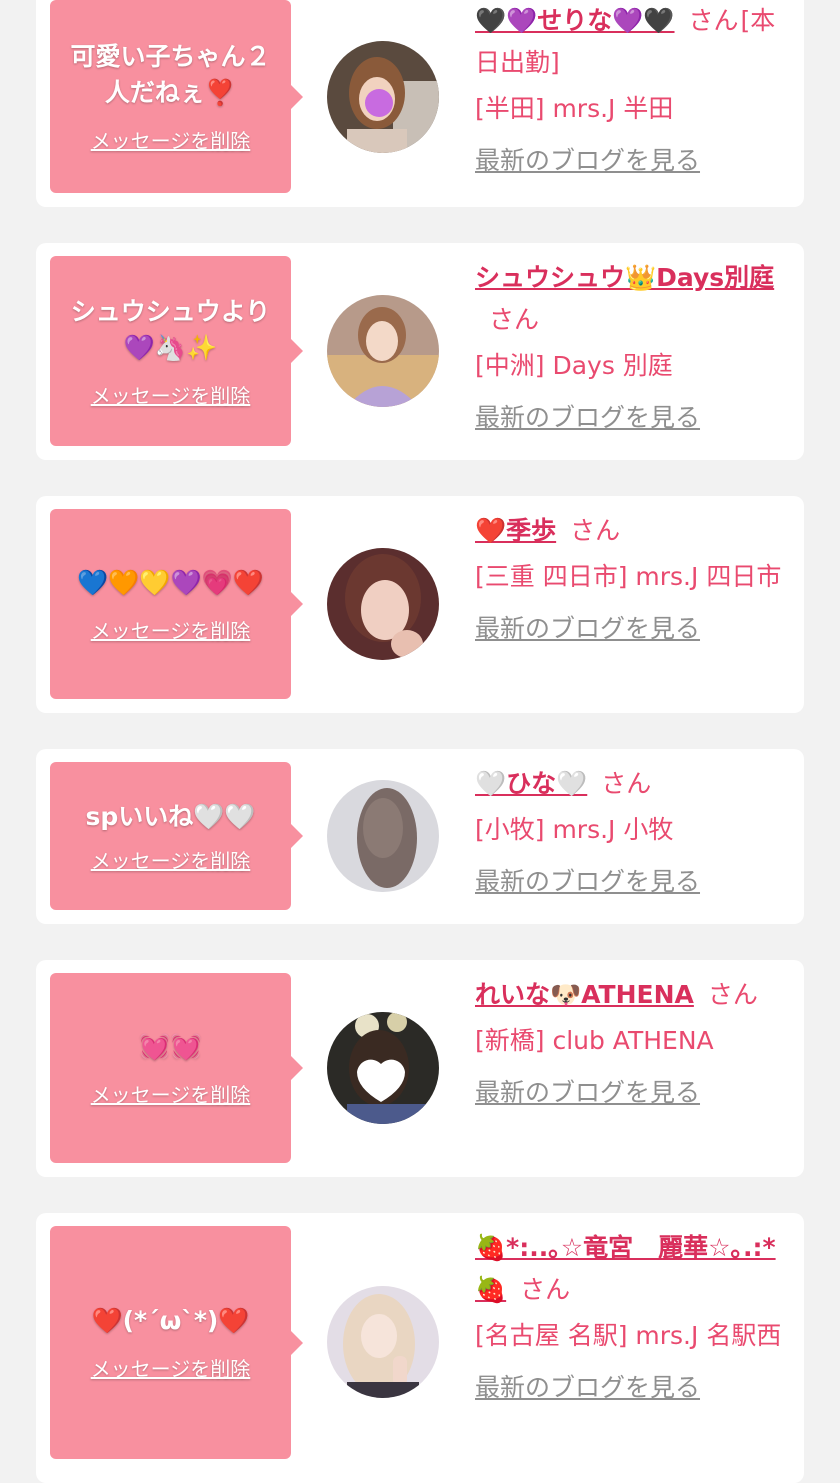 The image size is (840, 1483). Describe the element at coordinates (628, 576) in the screenshot. I see `shop-label: [三重 四日市] mrs.J 四日市` at that location.